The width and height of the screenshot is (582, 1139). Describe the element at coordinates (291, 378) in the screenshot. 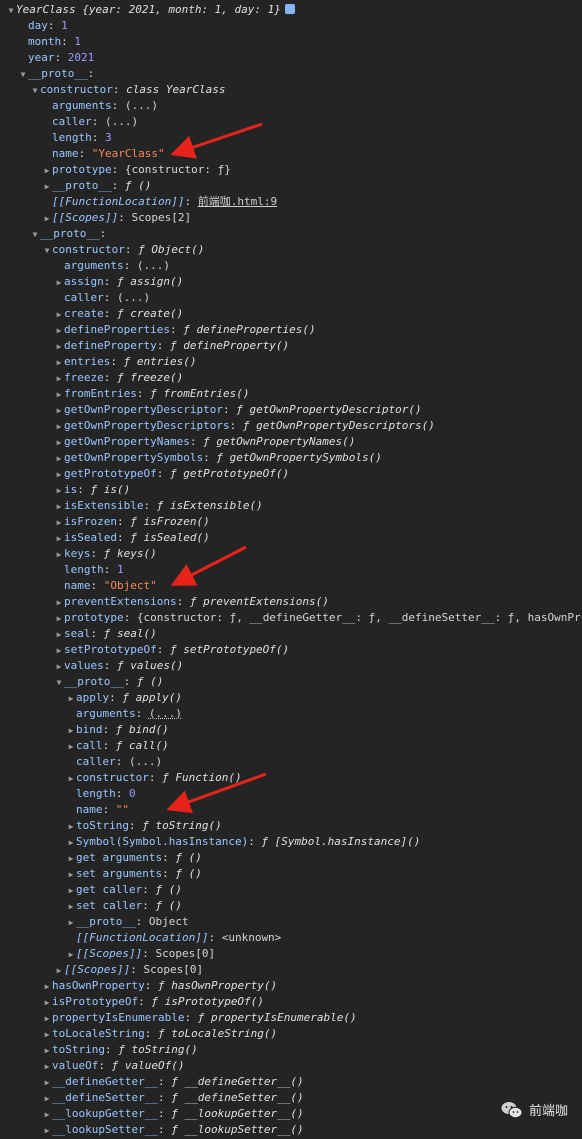

I see `tree-row: ▶ freeze: ƒ freeze()` at that location.